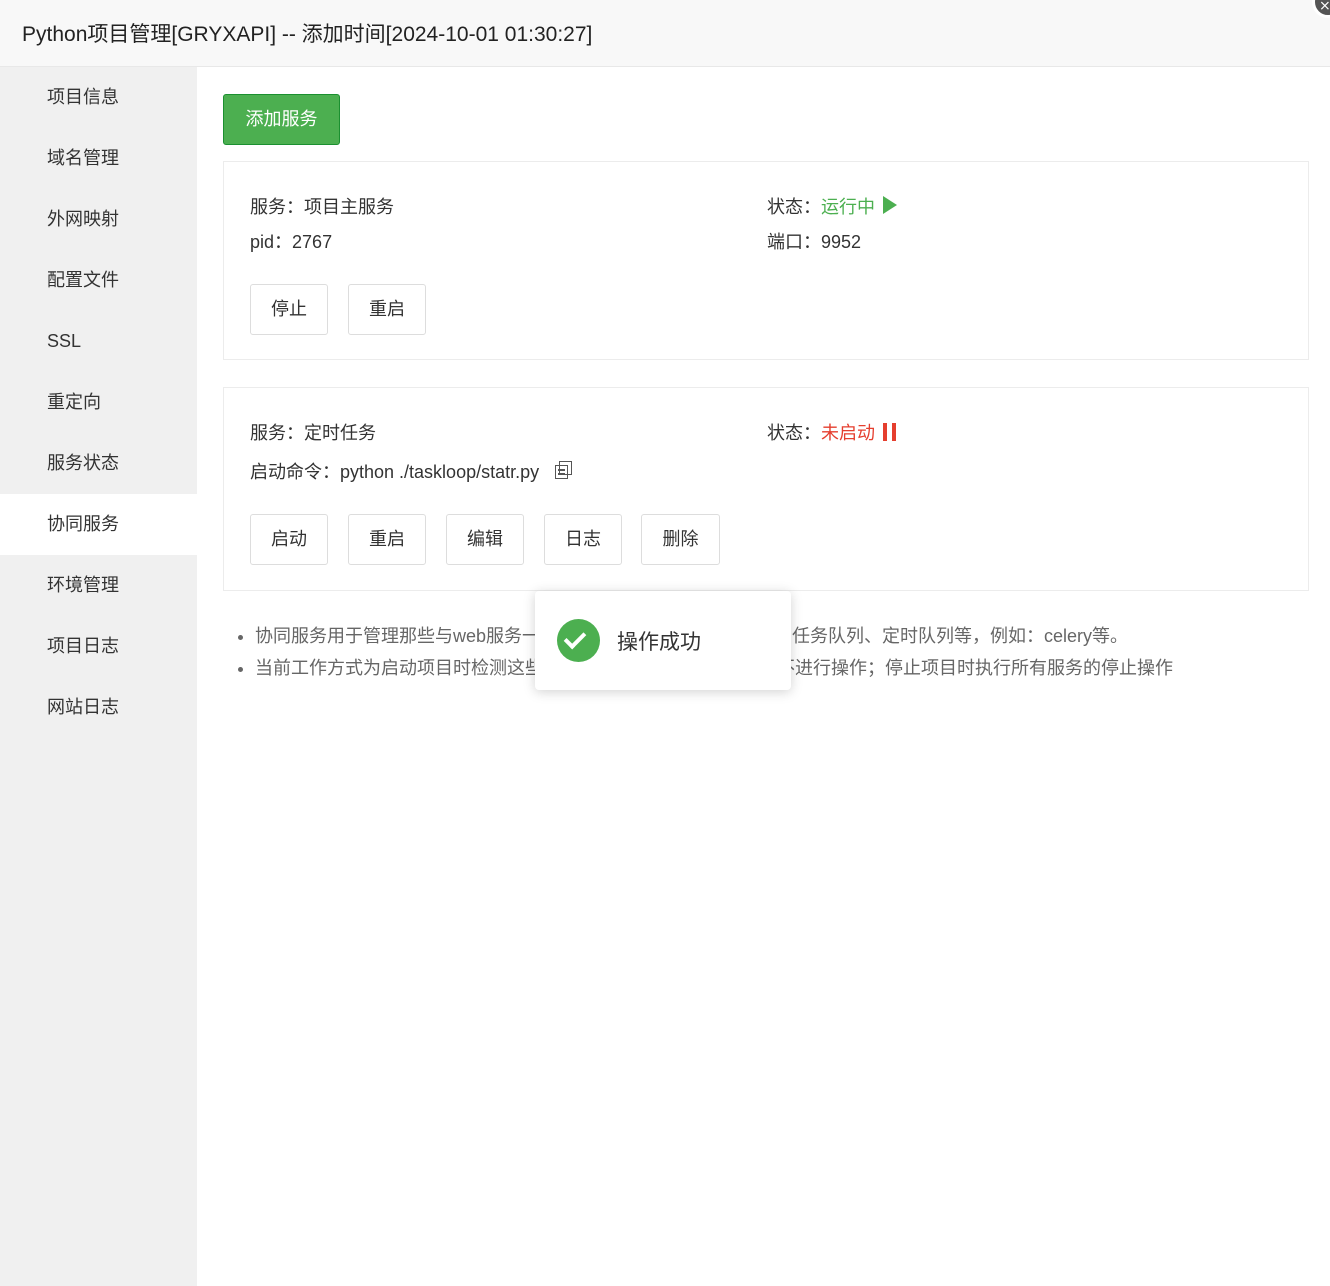  What do you see at coordinates (271, 242) in the screenshot?
I see `pid-label: pid：` at bounding box center [271, 242].